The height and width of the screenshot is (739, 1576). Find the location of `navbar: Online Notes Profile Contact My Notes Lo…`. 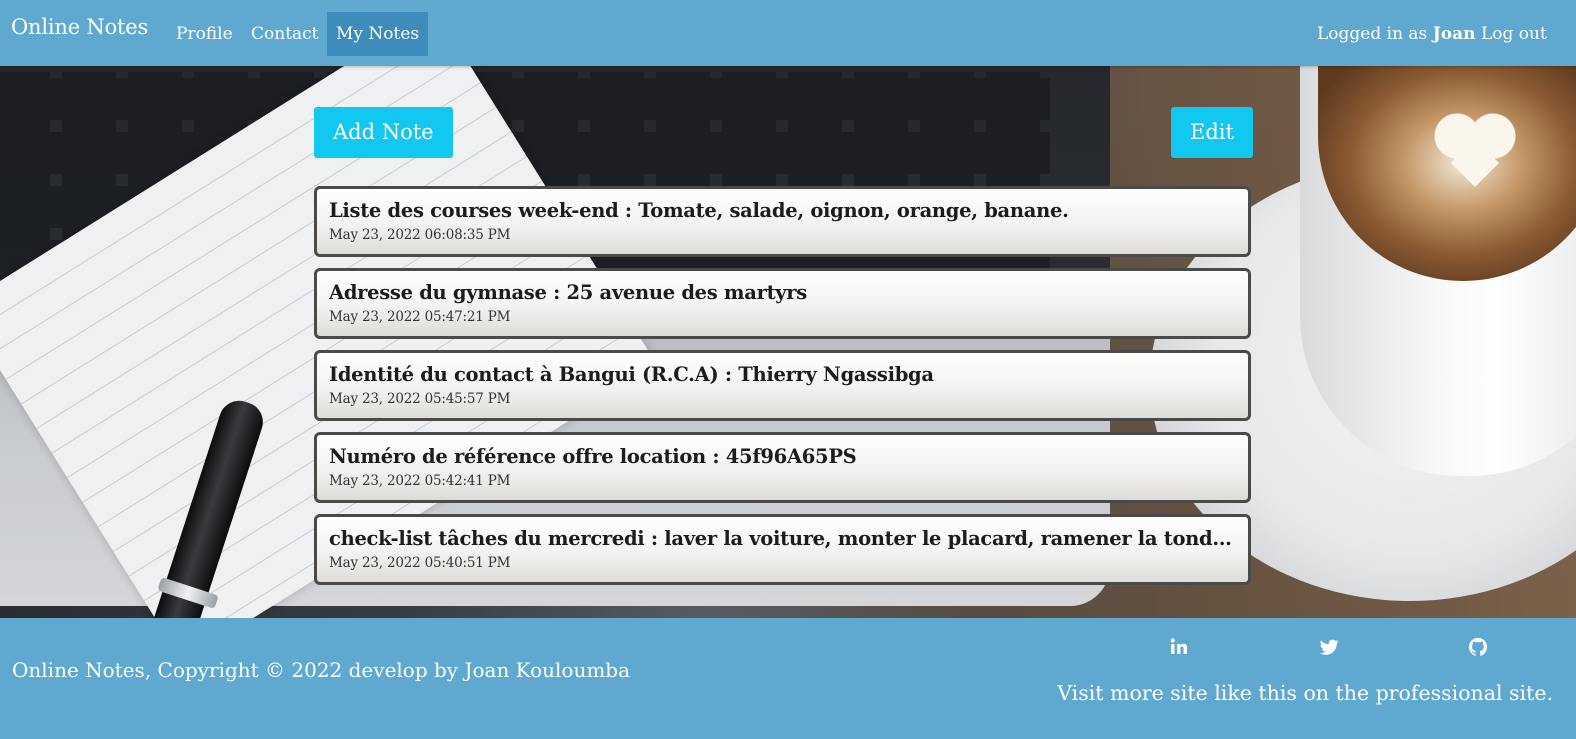

navbar: Online Notes Profile Contact My Notes Lo… is located at coordinates (788, 33).